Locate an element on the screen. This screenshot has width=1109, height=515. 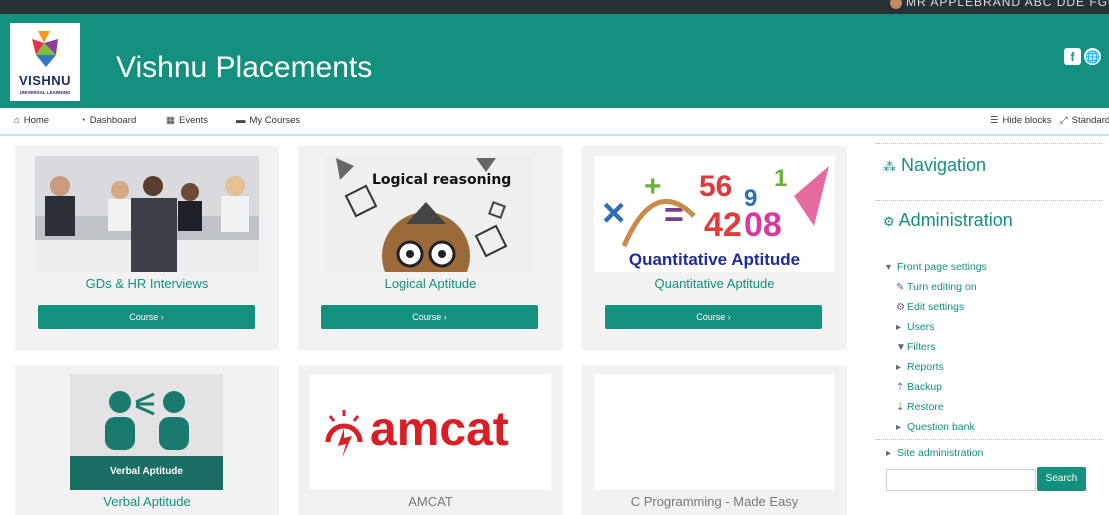
vishnu-logo: VISHNU UNIVERSAL LEARNING is located at coordinates (45, 62).